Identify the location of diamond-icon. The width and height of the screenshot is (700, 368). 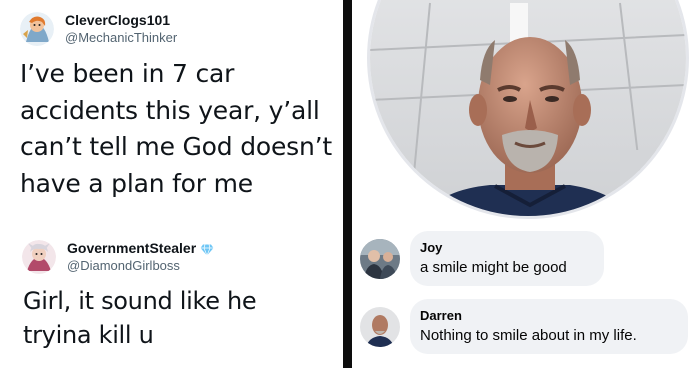
(207, 249).